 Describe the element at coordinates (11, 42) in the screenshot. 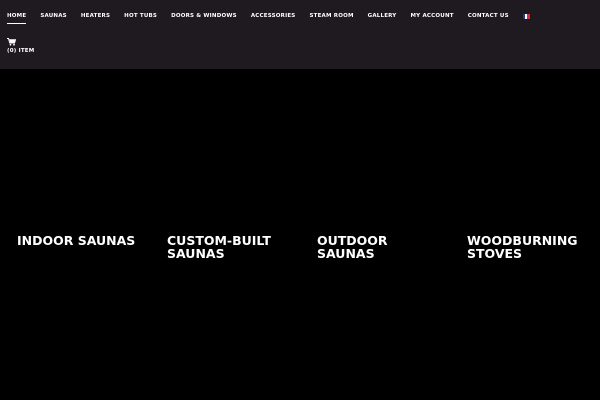

I see `cart-icon` at that location.